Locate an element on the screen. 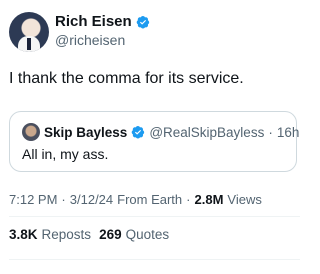  tweet-header: Rich Eisen @richeisen is located at coordinates (154, 32).